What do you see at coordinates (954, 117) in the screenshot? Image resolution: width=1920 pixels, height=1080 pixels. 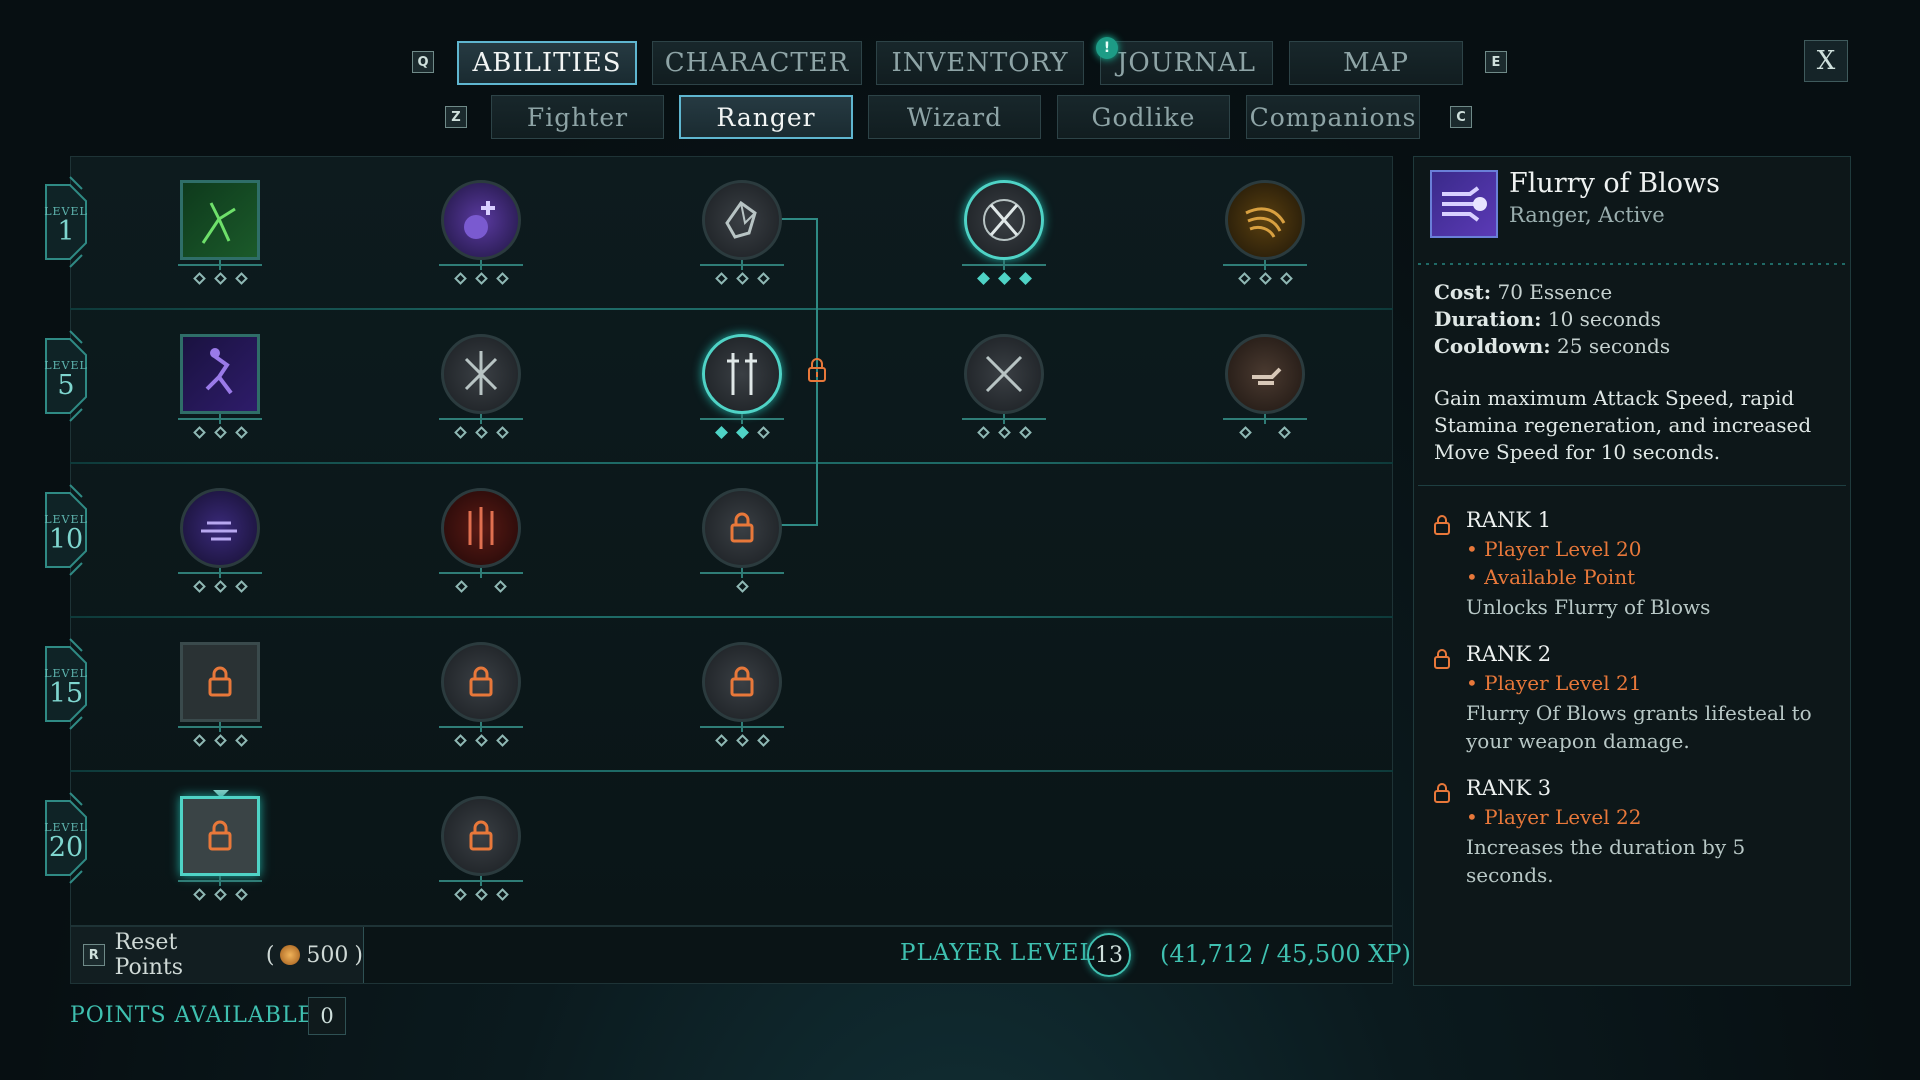 I see `subtab-wizard: Wizard` at bounding box center [954, 117].